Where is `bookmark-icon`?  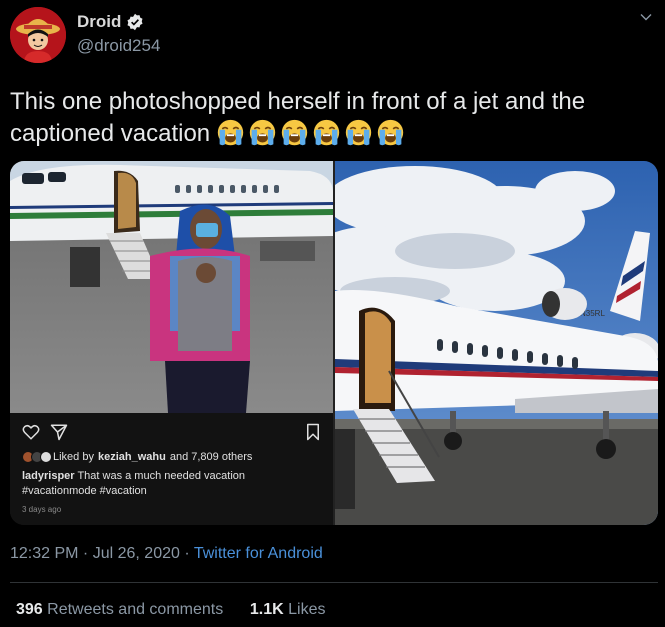 bookmark-icon is located at coordinates (313, 432).